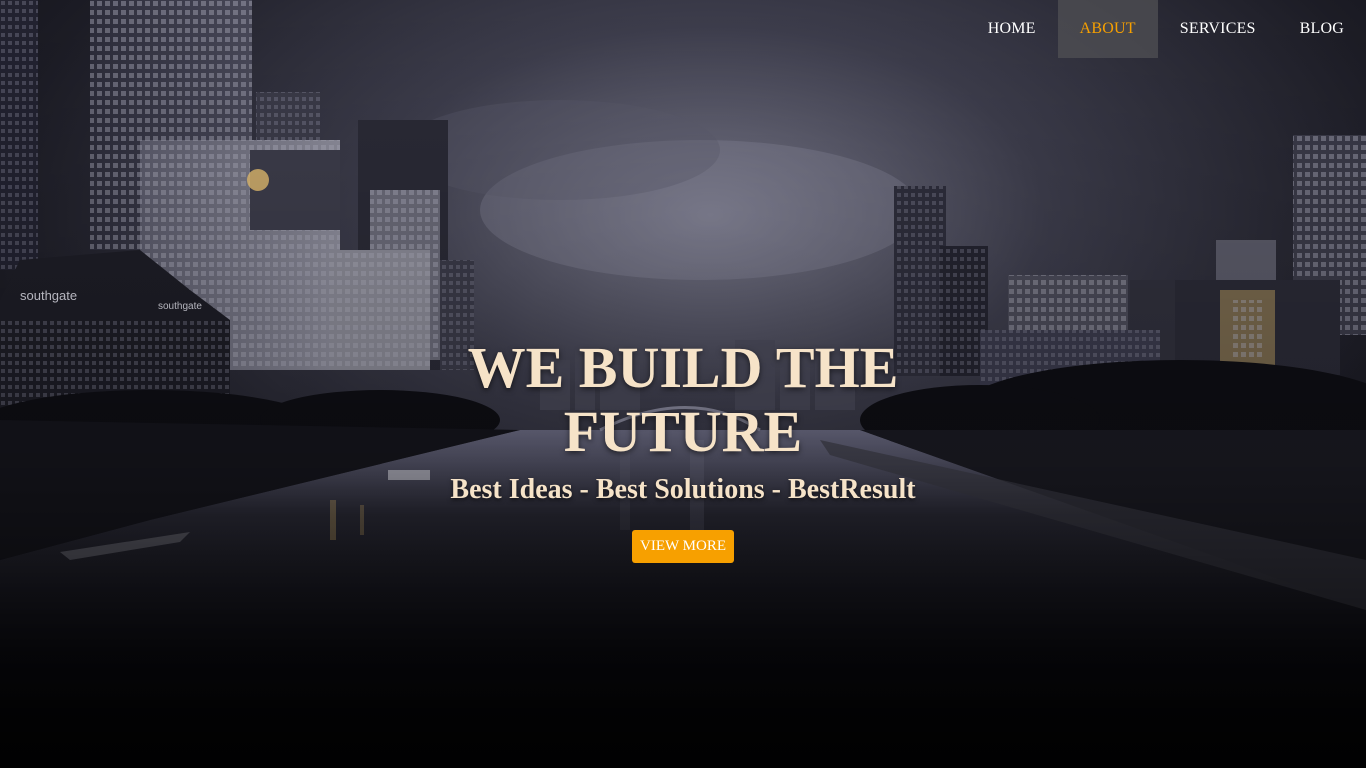 The width and height of the screenshot is (1366, 768). I want to click on nav-item-home: HOME, so click(1012, 29).